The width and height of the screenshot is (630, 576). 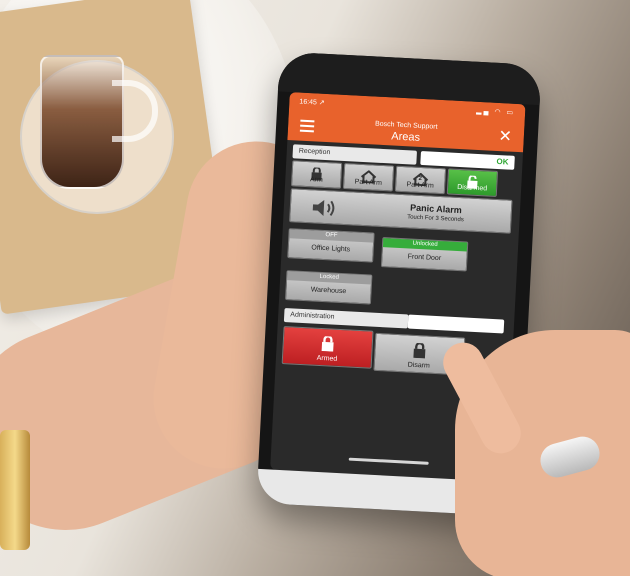 What do you see at coordinates (323, 207) in the screenshot?
I see `speaker-icon` at bounding box center [323, 207].